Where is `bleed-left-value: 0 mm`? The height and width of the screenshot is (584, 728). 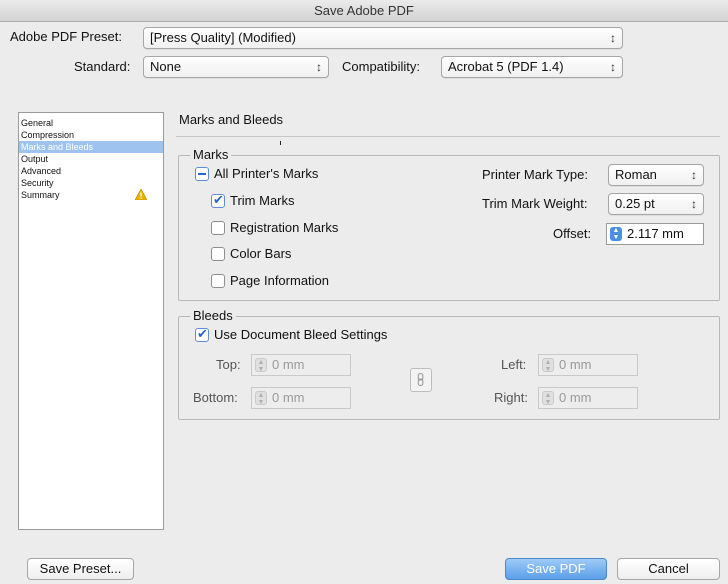 bleed-left-value: 0 mm is located at coordinates (575, 364).